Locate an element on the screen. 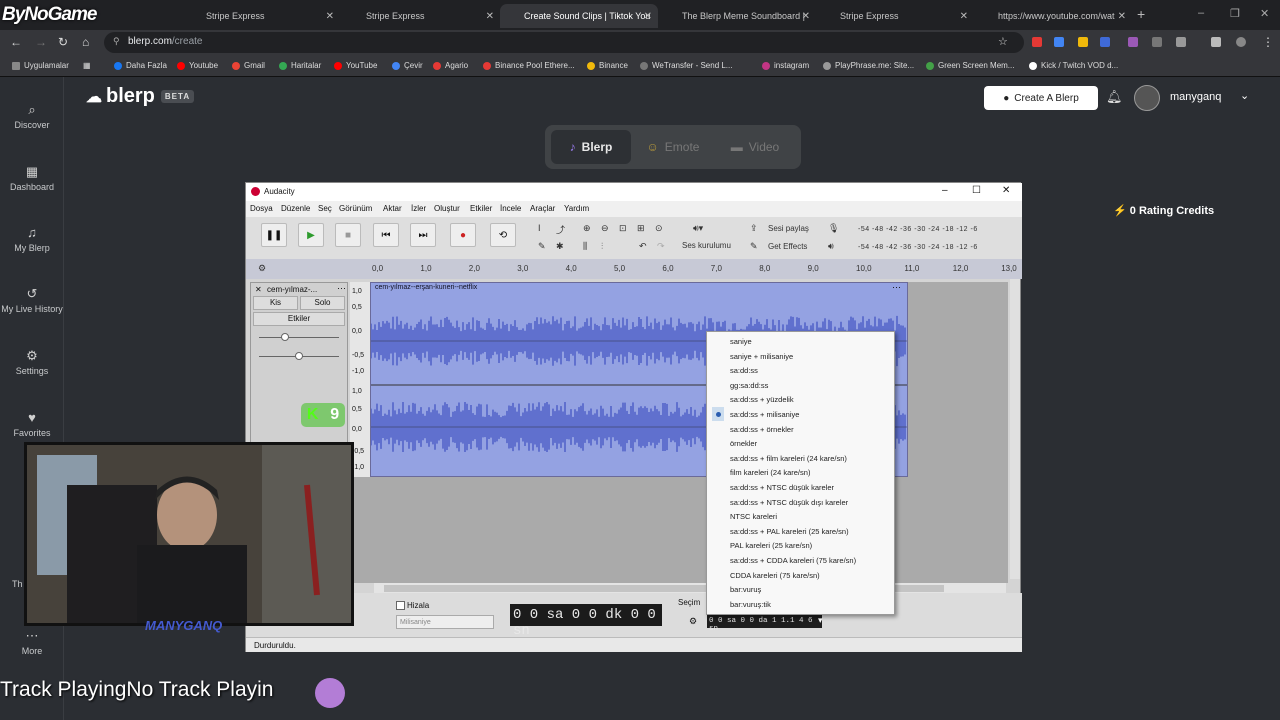  browser-tab: The Blerp Meme Soundboard | ✕ is located at coordinates (737, 16).